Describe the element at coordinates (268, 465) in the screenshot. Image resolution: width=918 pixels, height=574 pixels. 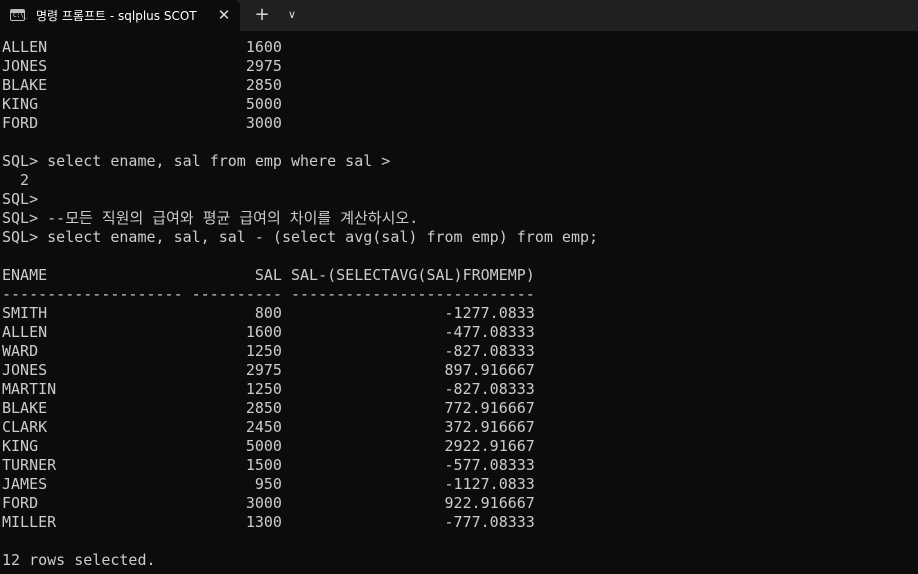
I see `console-line: TURNER 1500 -577.08333` at that location.